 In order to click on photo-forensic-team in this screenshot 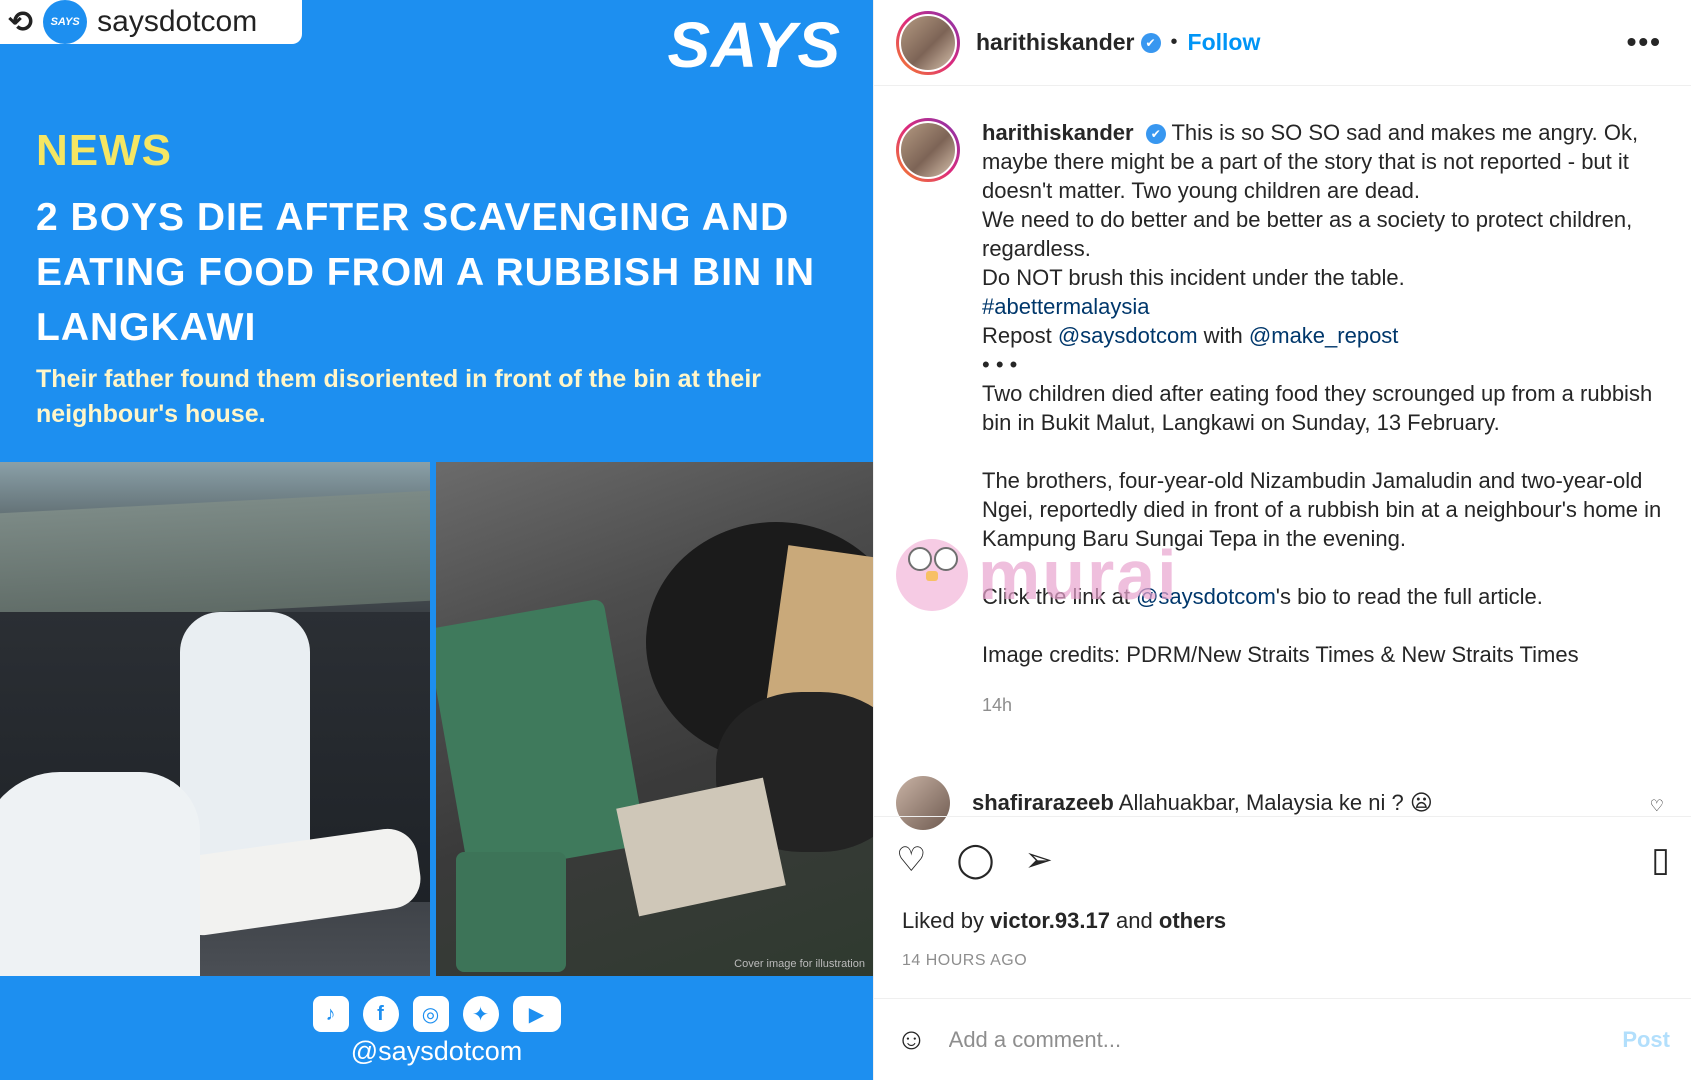, I will do `click(215, 719)`.